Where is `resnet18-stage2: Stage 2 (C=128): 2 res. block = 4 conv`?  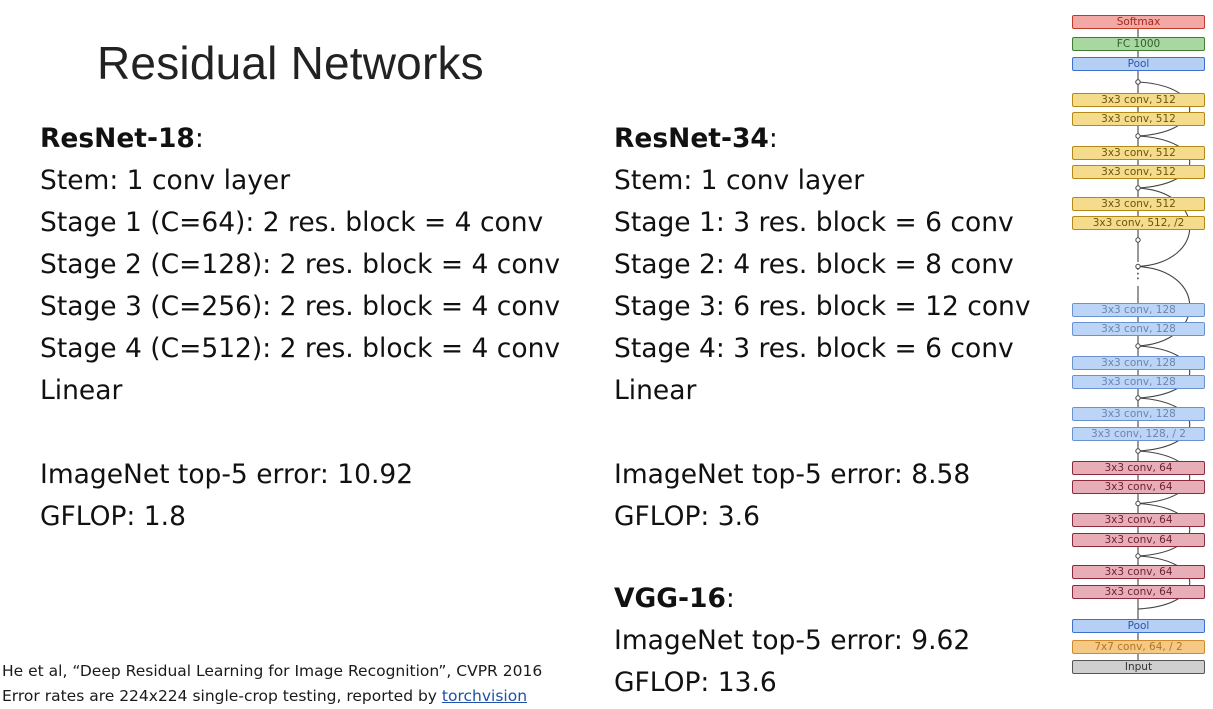
resnet18-stage2: Stage 2 (C=128): 2 res. block = 4 conv is located at coordinates (300, 264).